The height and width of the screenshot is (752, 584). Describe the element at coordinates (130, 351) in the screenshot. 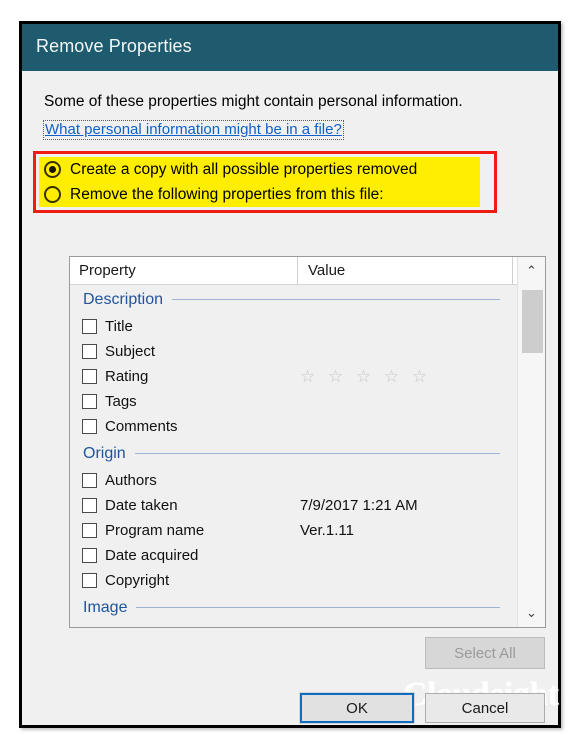

I see `property-name: Subject` at that location.